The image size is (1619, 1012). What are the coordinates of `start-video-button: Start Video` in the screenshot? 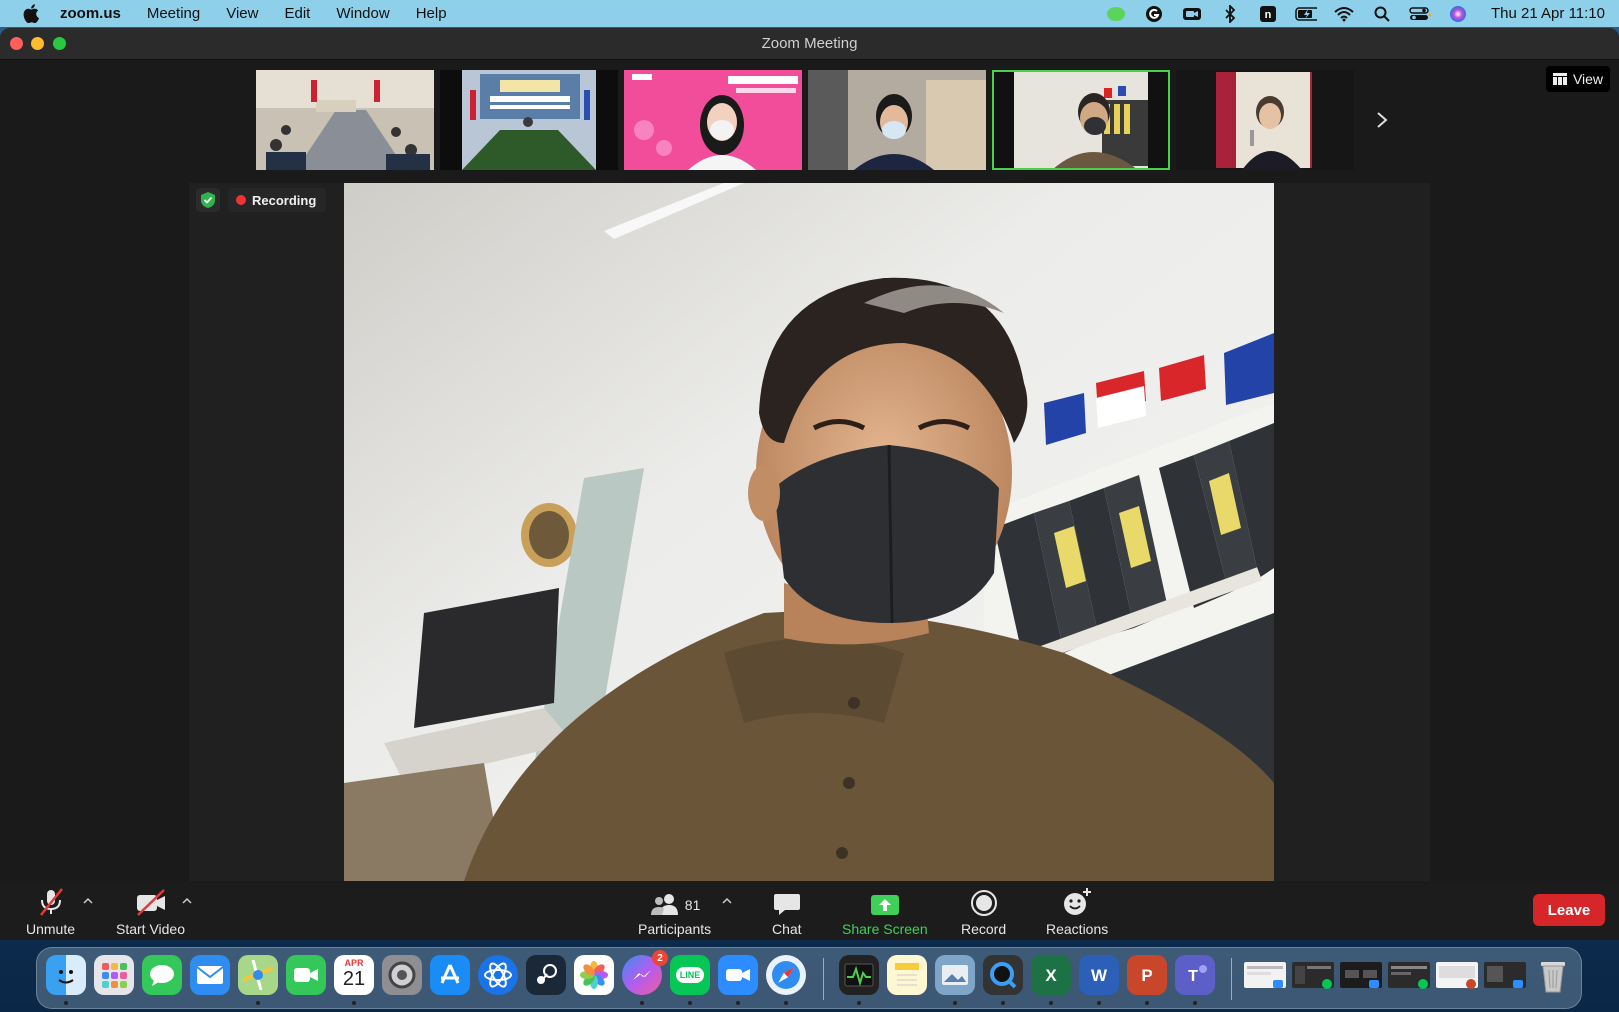 It's located at (150, 912).